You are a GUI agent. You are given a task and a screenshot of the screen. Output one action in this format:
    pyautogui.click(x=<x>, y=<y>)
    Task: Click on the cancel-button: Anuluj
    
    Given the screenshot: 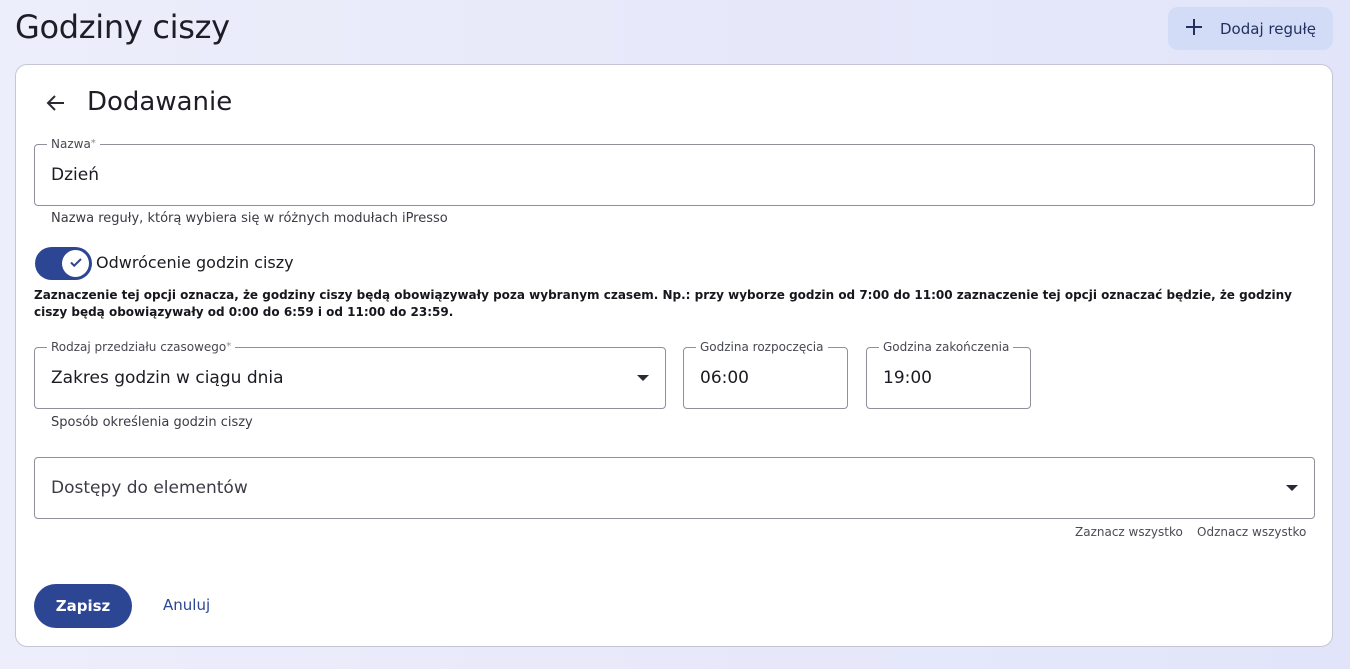 What is the action you would take?
    pyautogui.click(x=186, y=605)
    